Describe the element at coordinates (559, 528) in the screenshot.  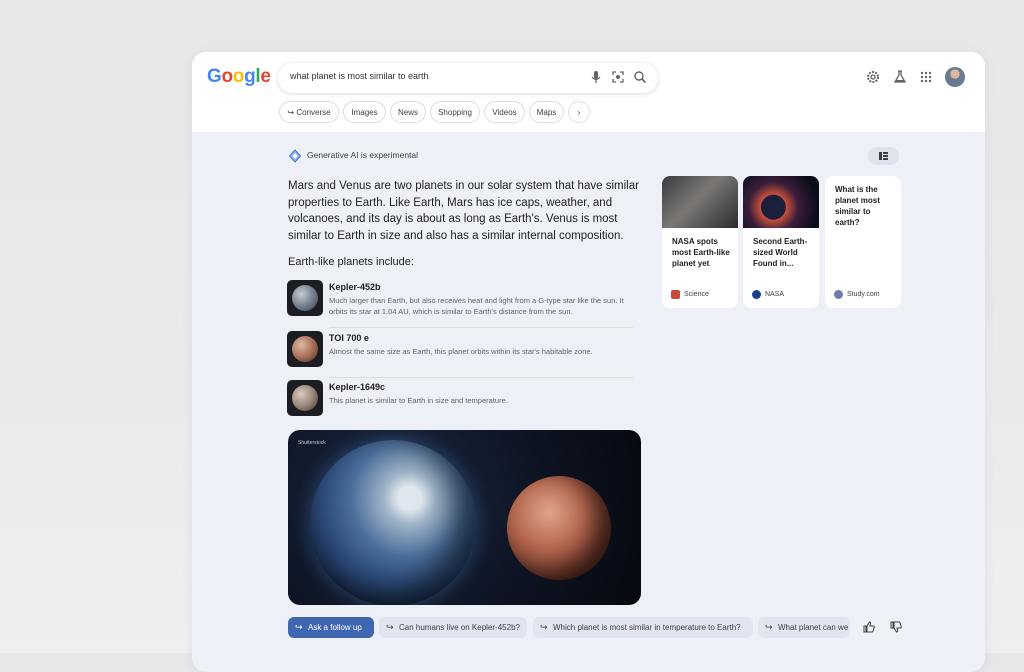
I see `mars-graphic` at that location.